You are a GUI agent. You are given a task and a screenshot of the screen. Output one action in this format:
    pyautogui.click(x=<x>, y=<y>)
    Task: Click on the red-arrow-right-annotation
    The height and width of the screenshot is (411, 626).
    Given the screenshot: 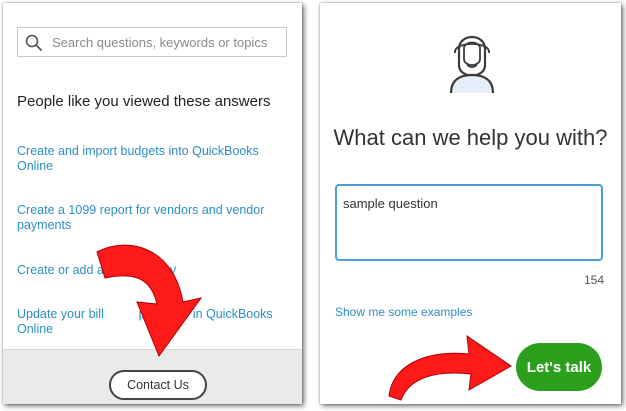 What is the action you would take?
    pyautogui.click(x=450, y=367)
    